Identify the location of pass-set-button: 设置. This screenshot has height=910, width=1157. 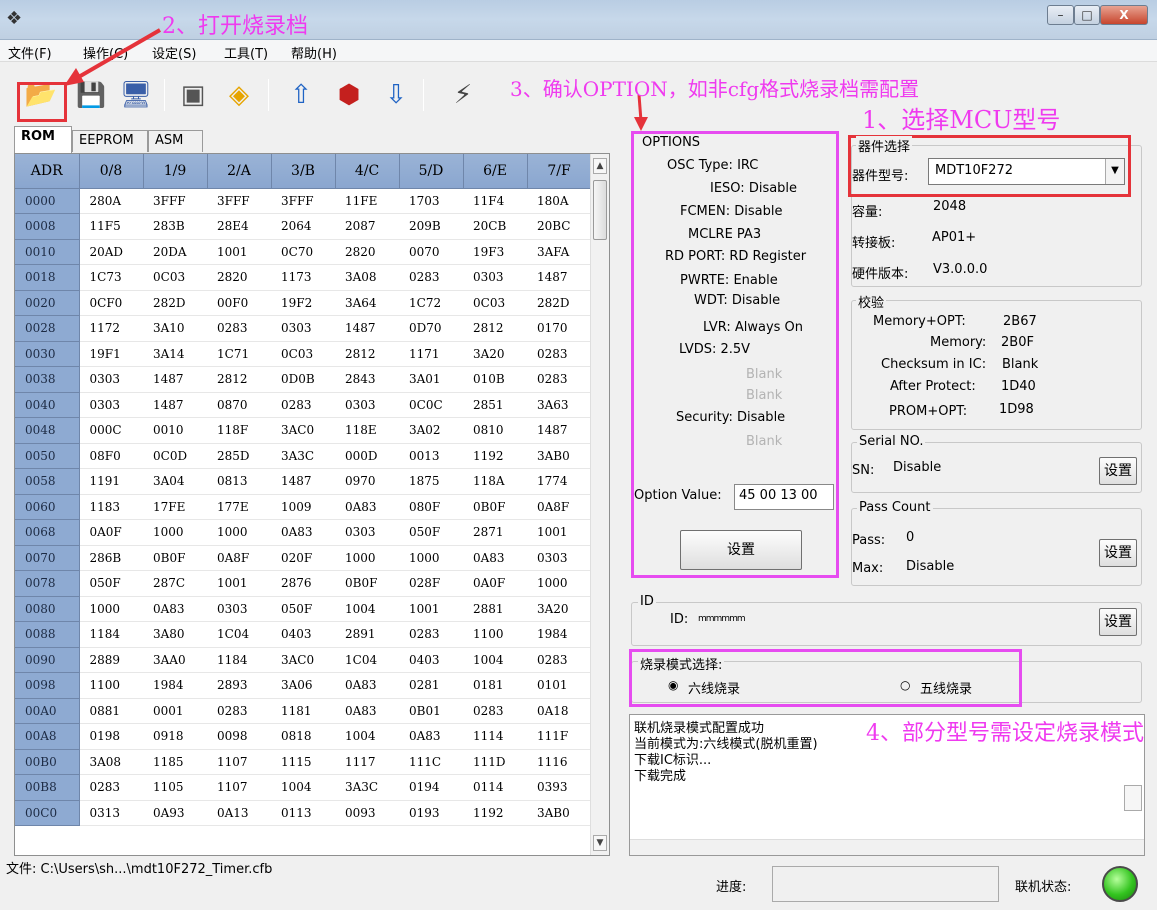
(1118, 553).